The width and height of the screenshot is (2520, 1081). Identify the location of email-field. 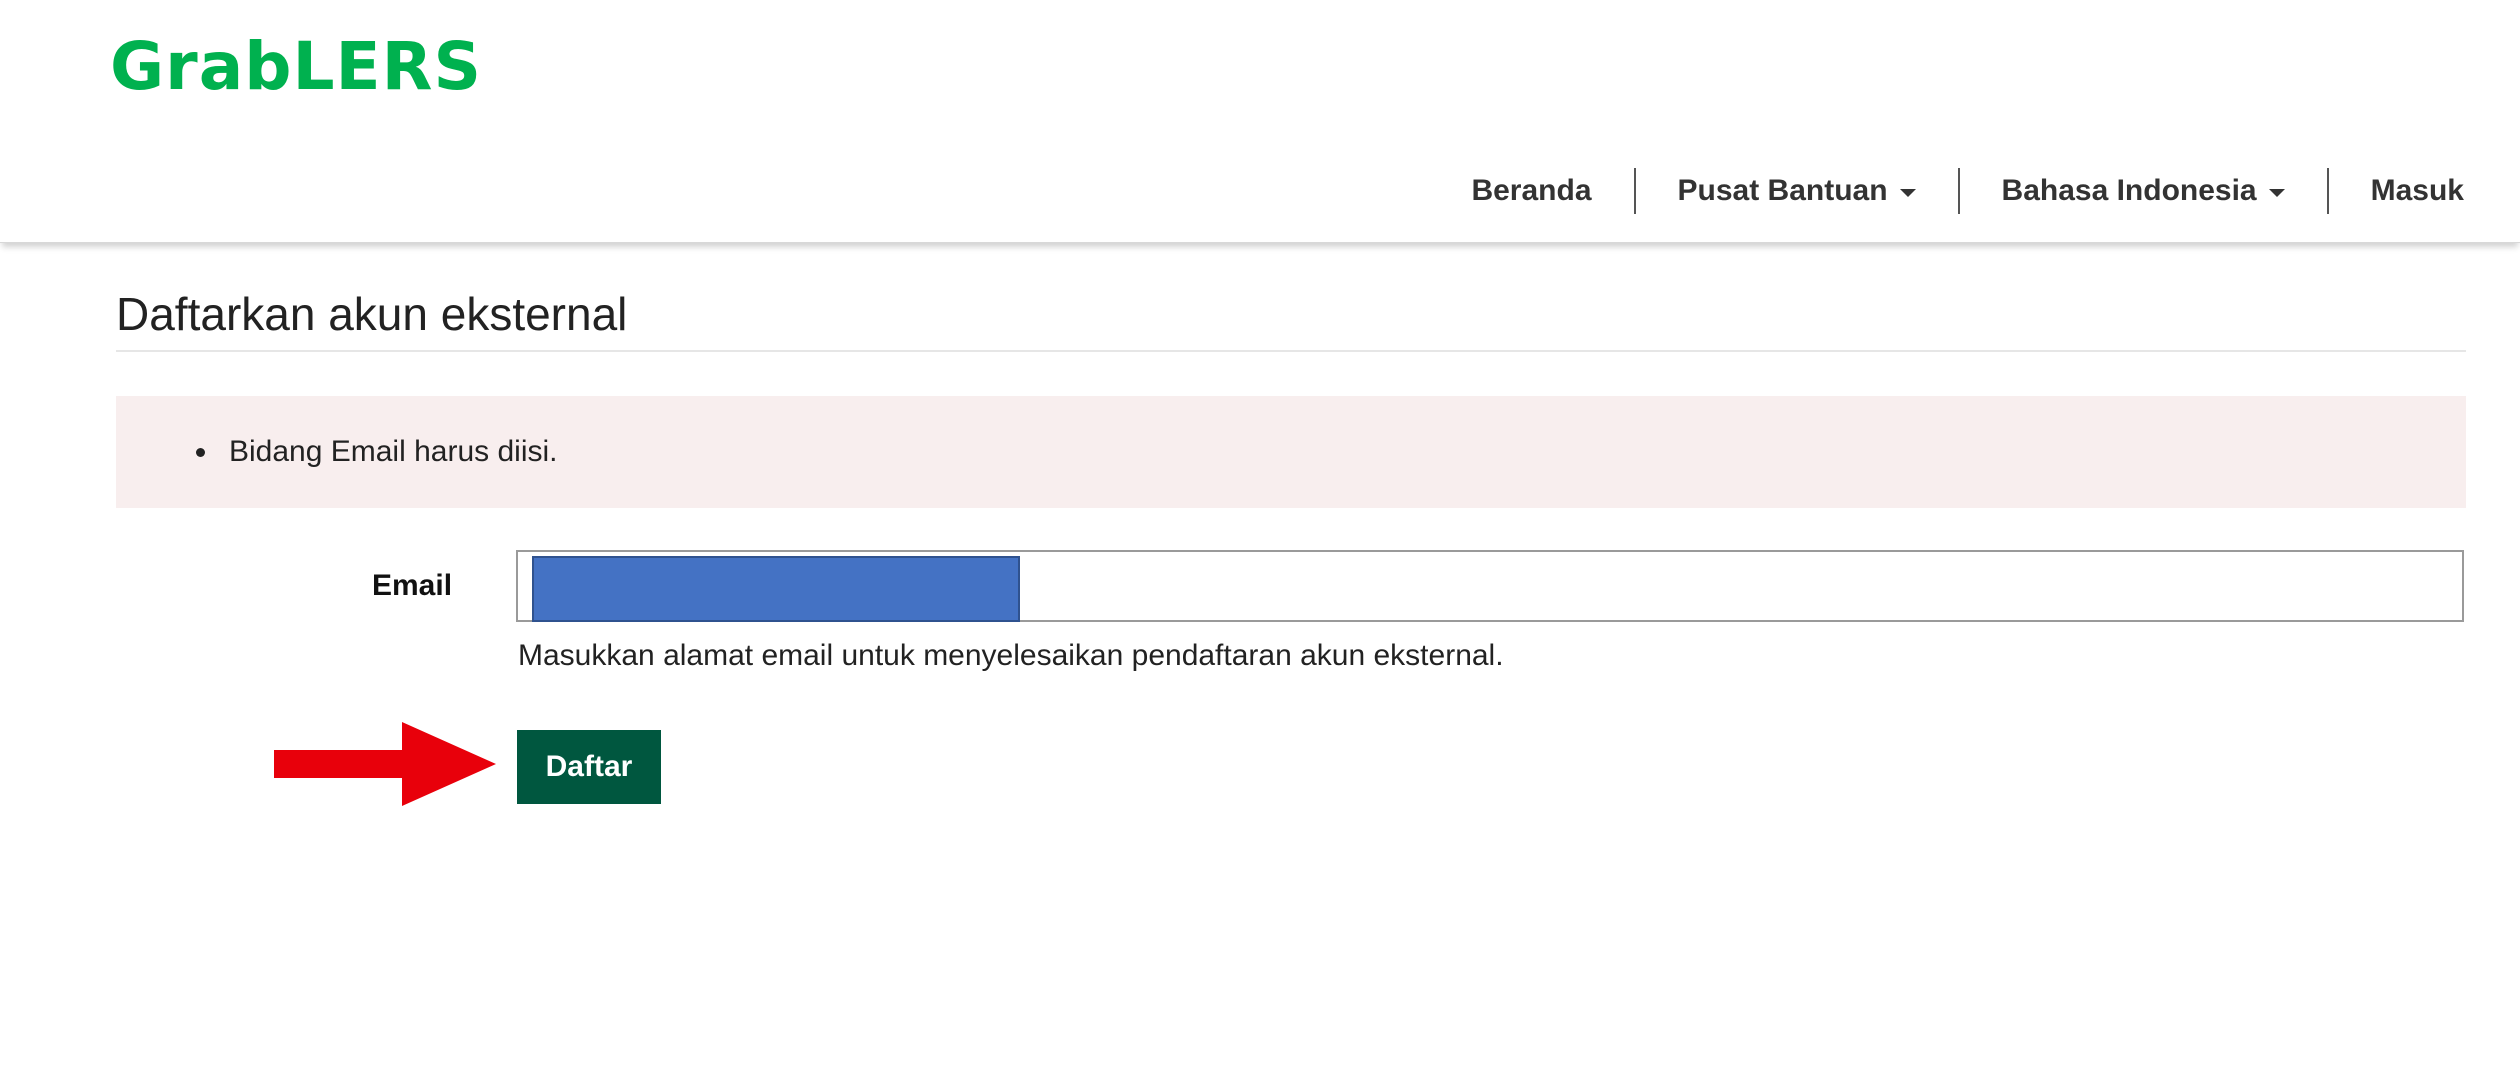
(1490, 586).